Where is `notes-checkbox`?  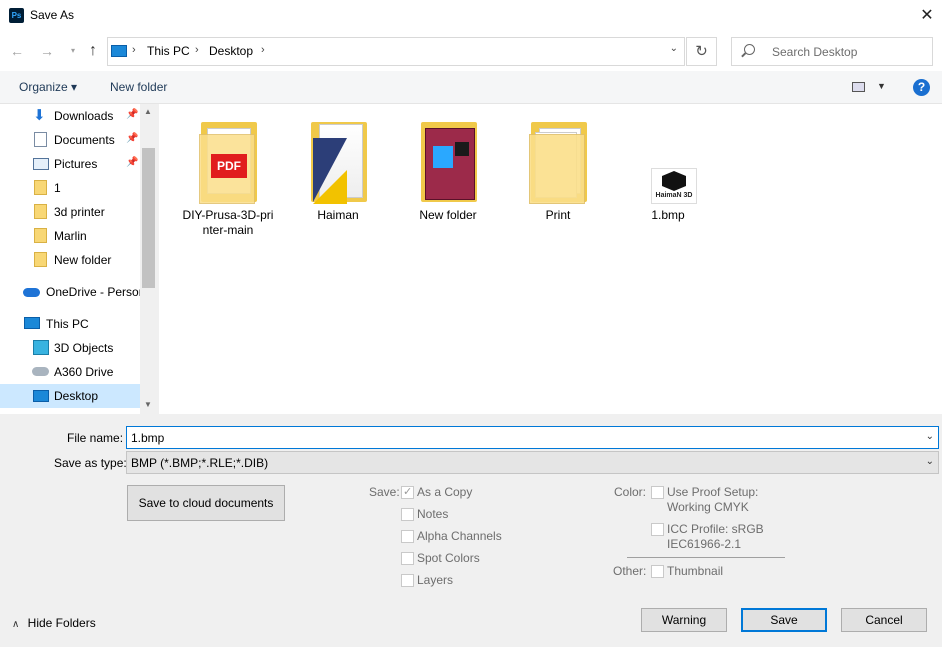 notes-checkbox is located at coordinates (407, 514).